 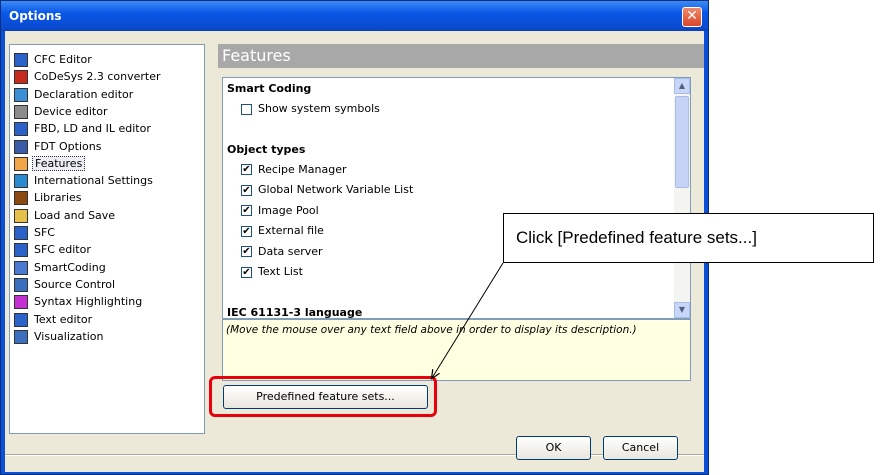 I want to click on tree-item-cfc-editor: CFC Editor, so click(x=54, y=60).